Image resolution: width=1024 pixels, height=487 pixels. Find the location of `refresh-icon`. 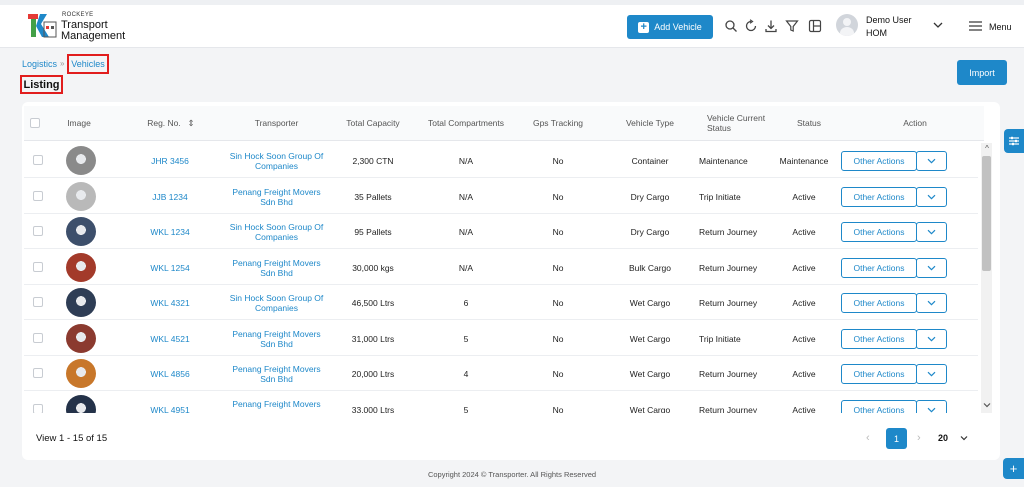

refresh-icon is located at coordinates (751, 26).